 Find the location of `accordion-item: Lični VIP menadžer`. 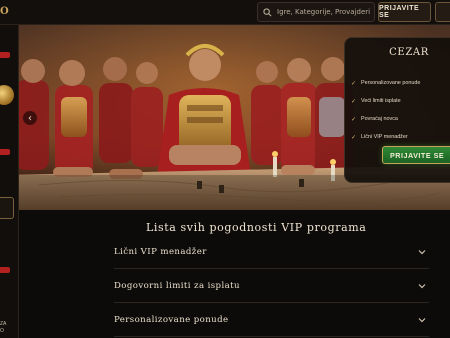

accordion-item: Lični VIP menadžer is located at coordinates (271, 252).